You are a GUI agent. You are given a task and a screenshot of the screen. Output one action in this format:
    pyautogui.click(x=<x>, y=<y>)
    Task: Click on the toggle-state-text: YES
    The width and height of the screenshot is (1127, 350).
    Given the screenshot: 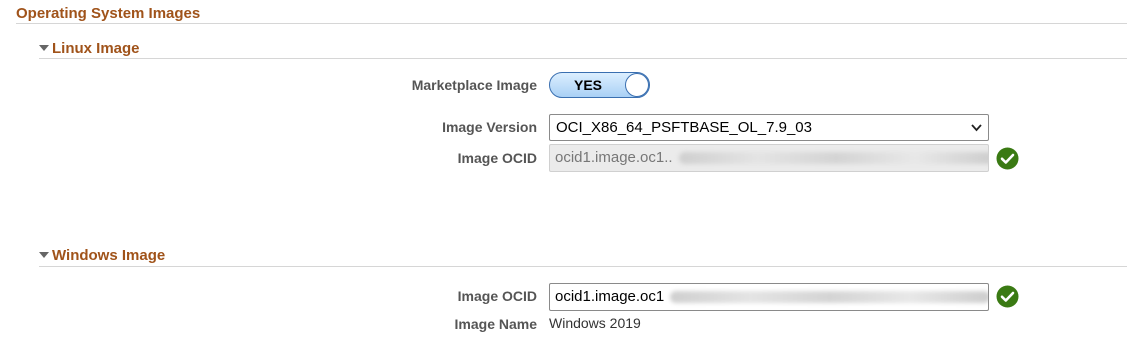 What is the action you would take?
    pyautogui.click(x=587, y=85)
    